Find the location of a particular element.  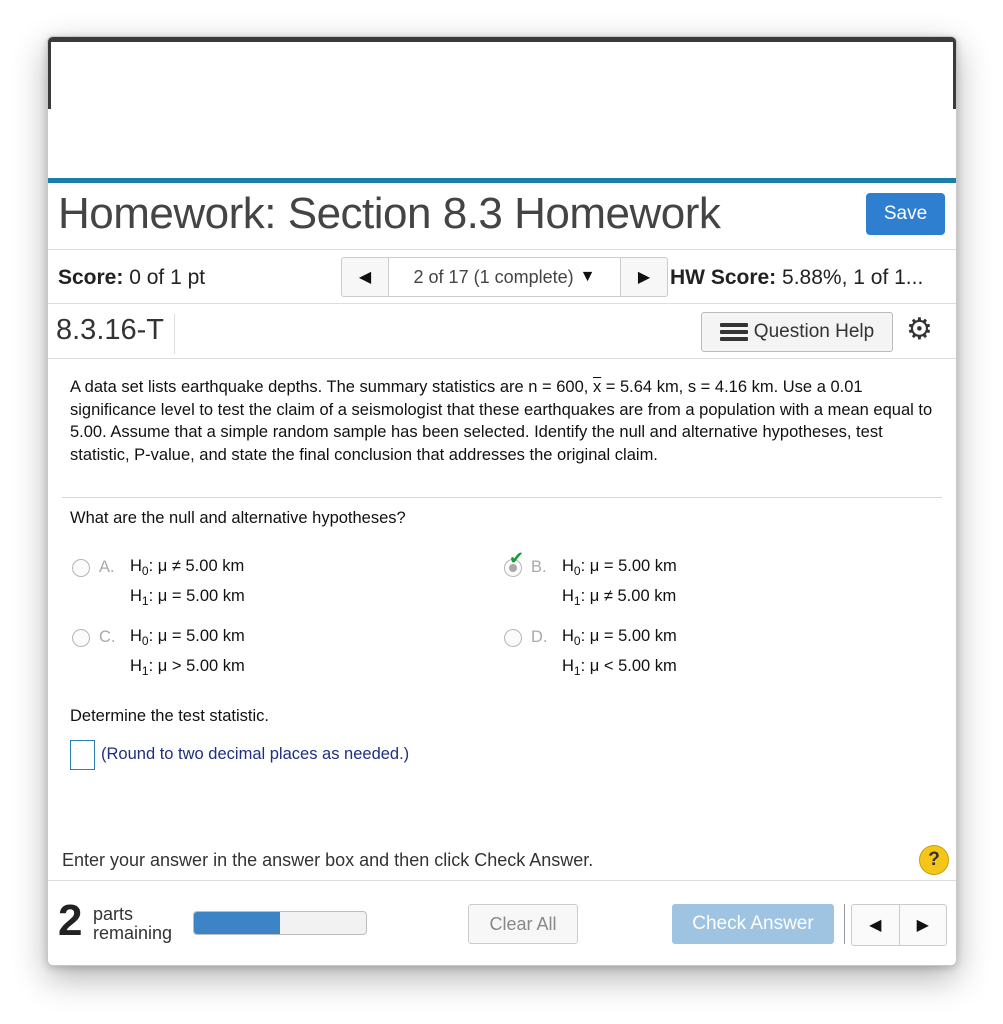

caret-down-icon: ▼ is located at coordinates (587, 276).